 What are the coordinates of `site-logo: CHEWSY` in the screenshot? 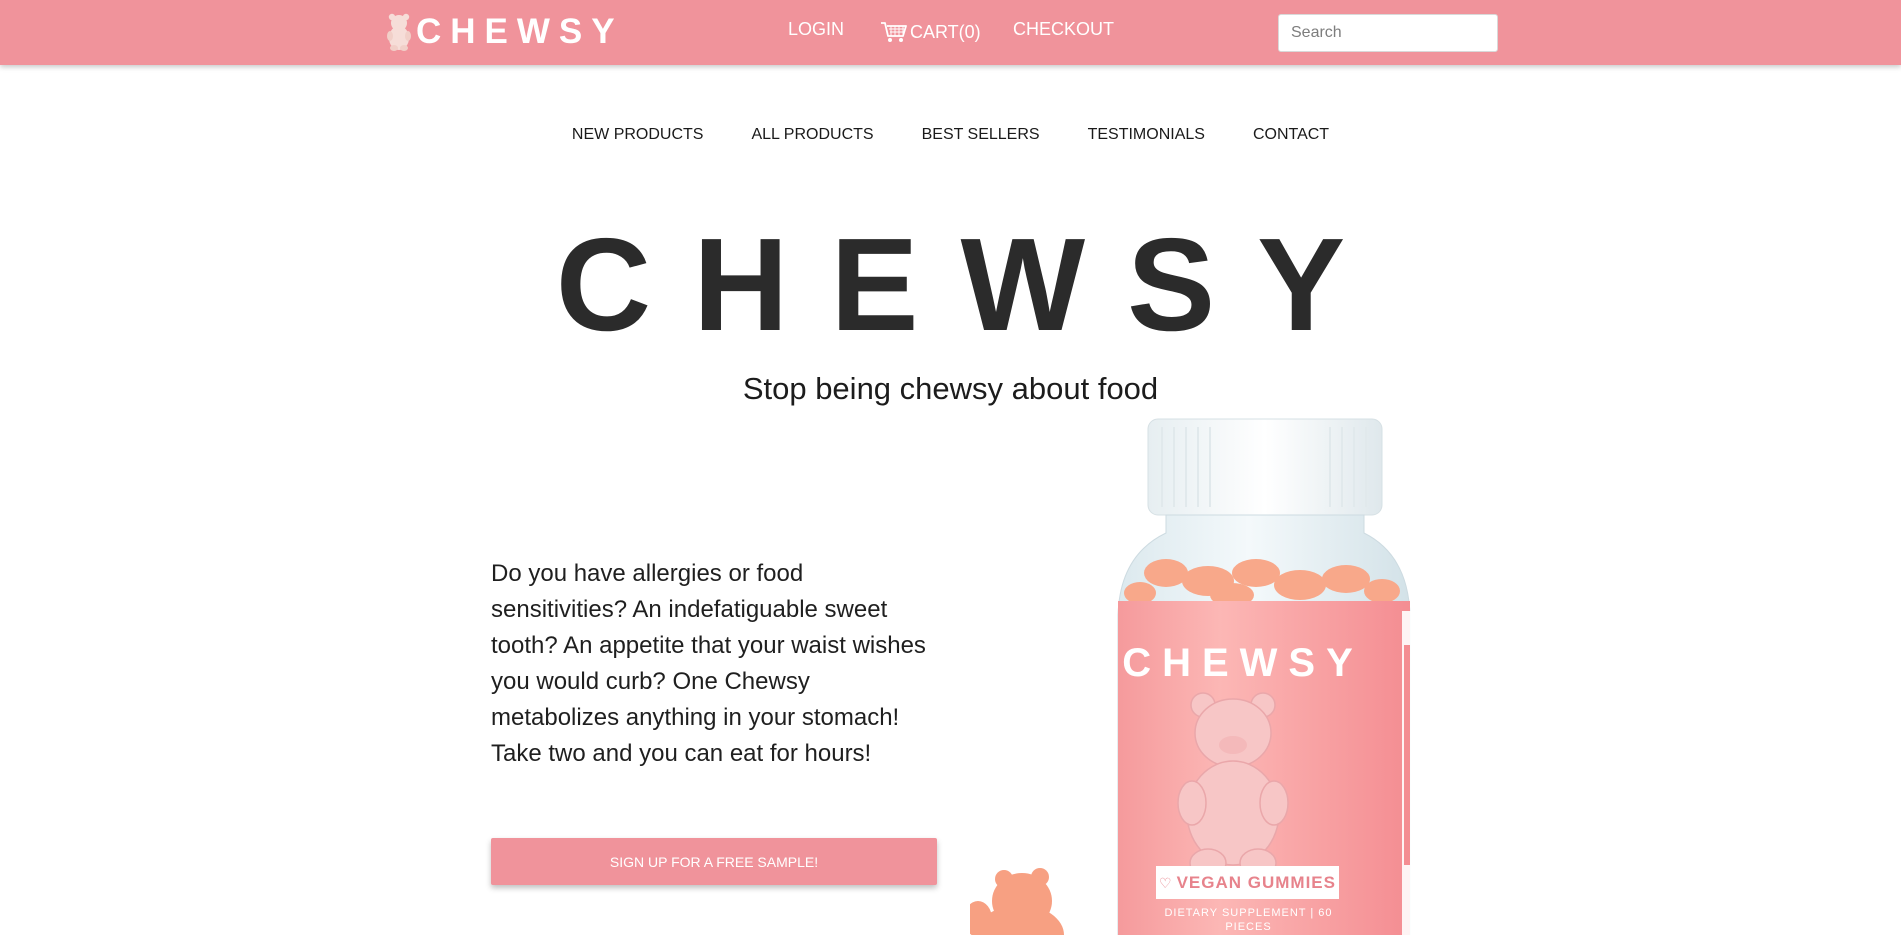 It's located at (505, 32).